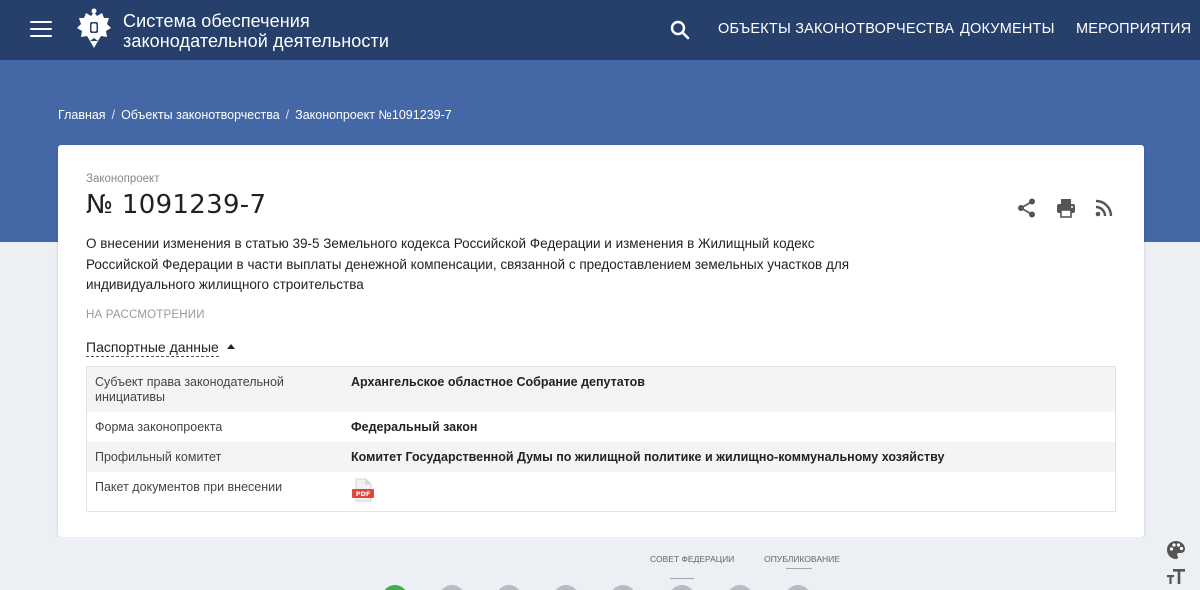 The image size is (1200, 590). What do you see at coordinates (1007, 29) in the screenshot?
I see `nav-documents: ДОКУМЕНТЫ` at bounding box center [1007, 29].